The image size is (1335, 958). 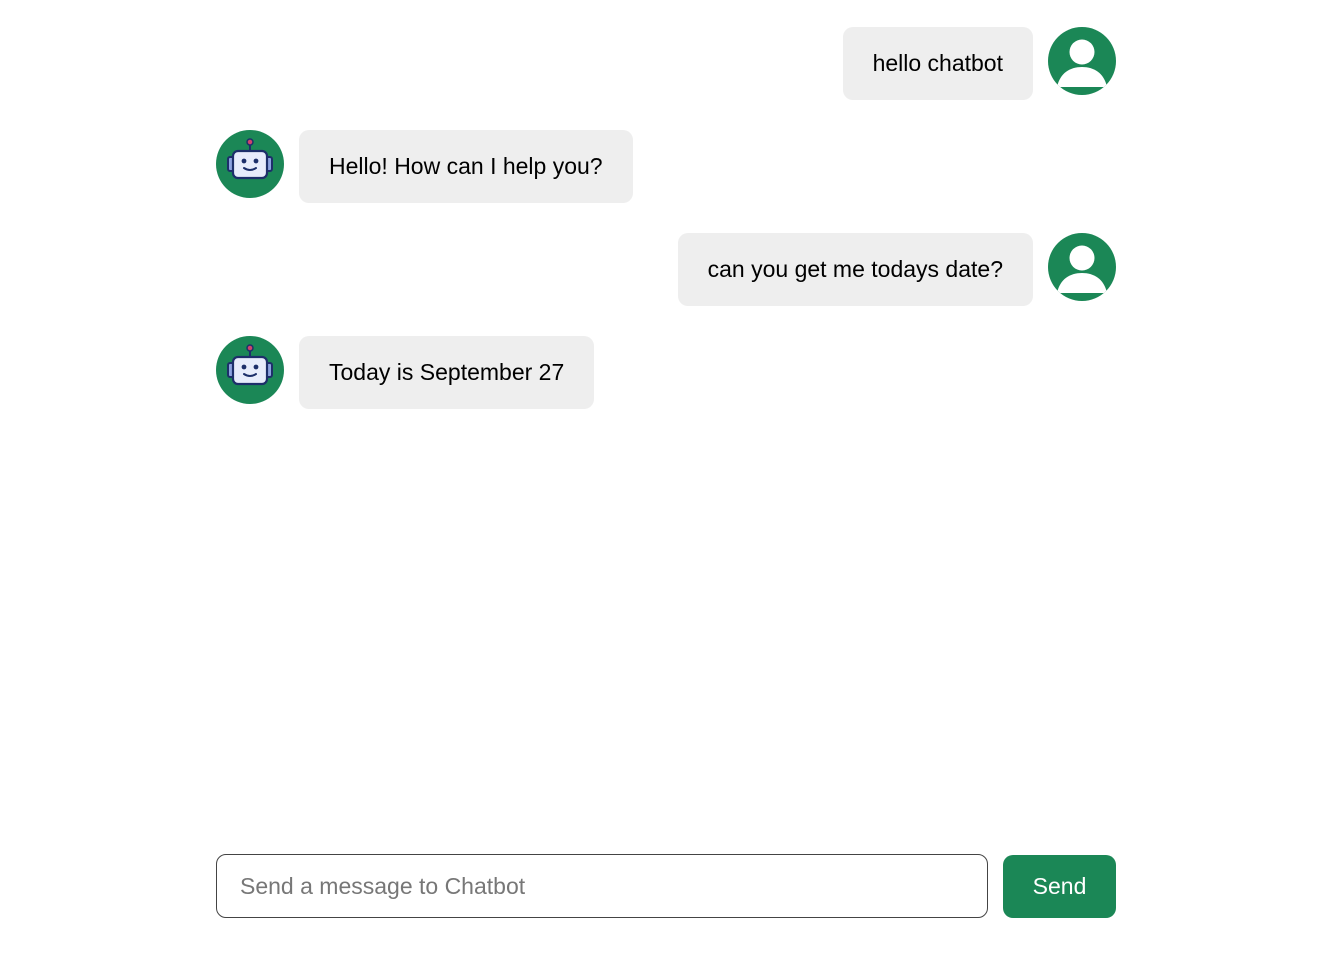 I want to click on message-bubble: can you get me todays date?, so click(x=855, y=269).